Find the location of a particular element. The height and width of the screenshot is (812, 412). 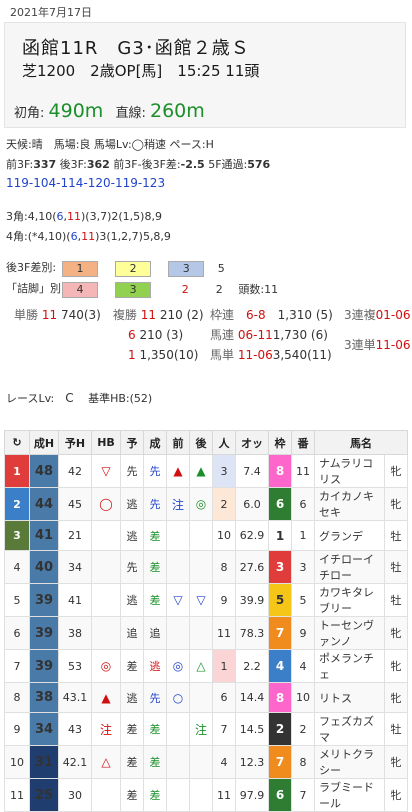

hb-mark-cell is located at coordinates (106, 633).